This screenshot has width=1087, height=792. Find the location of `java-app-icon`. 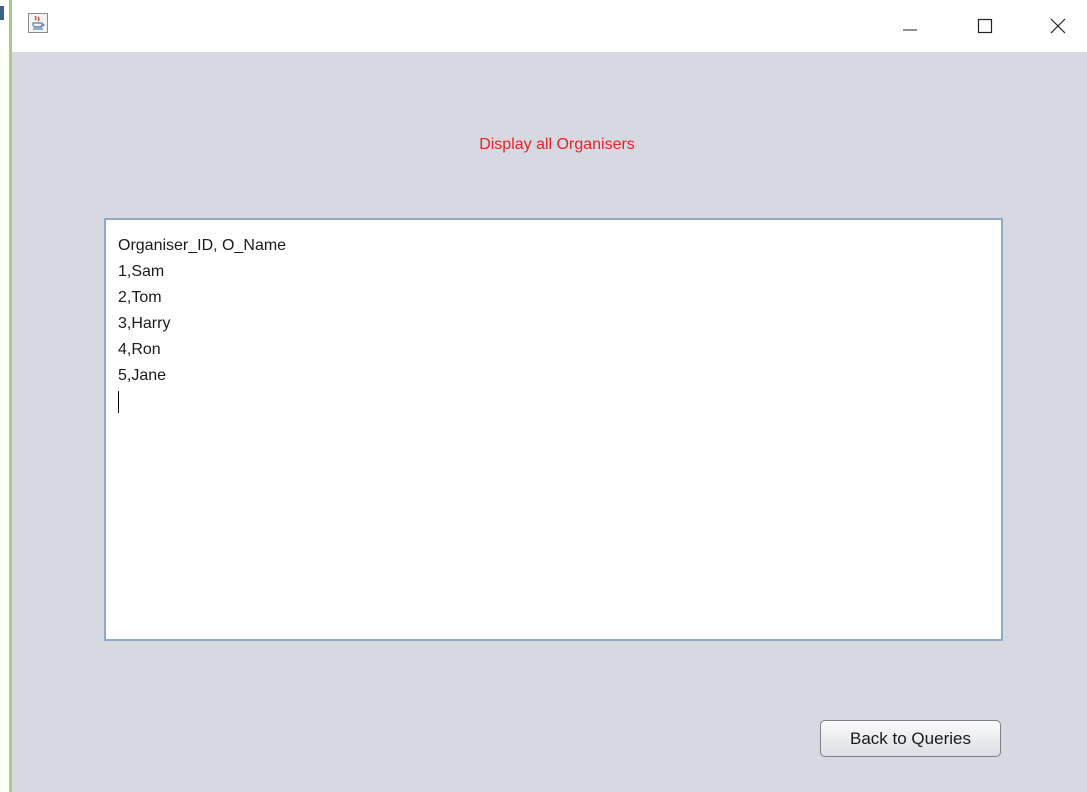

java-app-icon is located at coordinates (38, 23).